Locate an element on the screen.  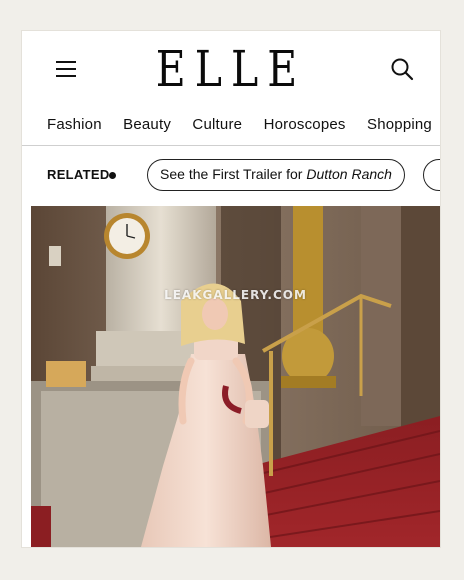
nav-item-horoscopes: Horoscopes is located at coordinates (305, 124).